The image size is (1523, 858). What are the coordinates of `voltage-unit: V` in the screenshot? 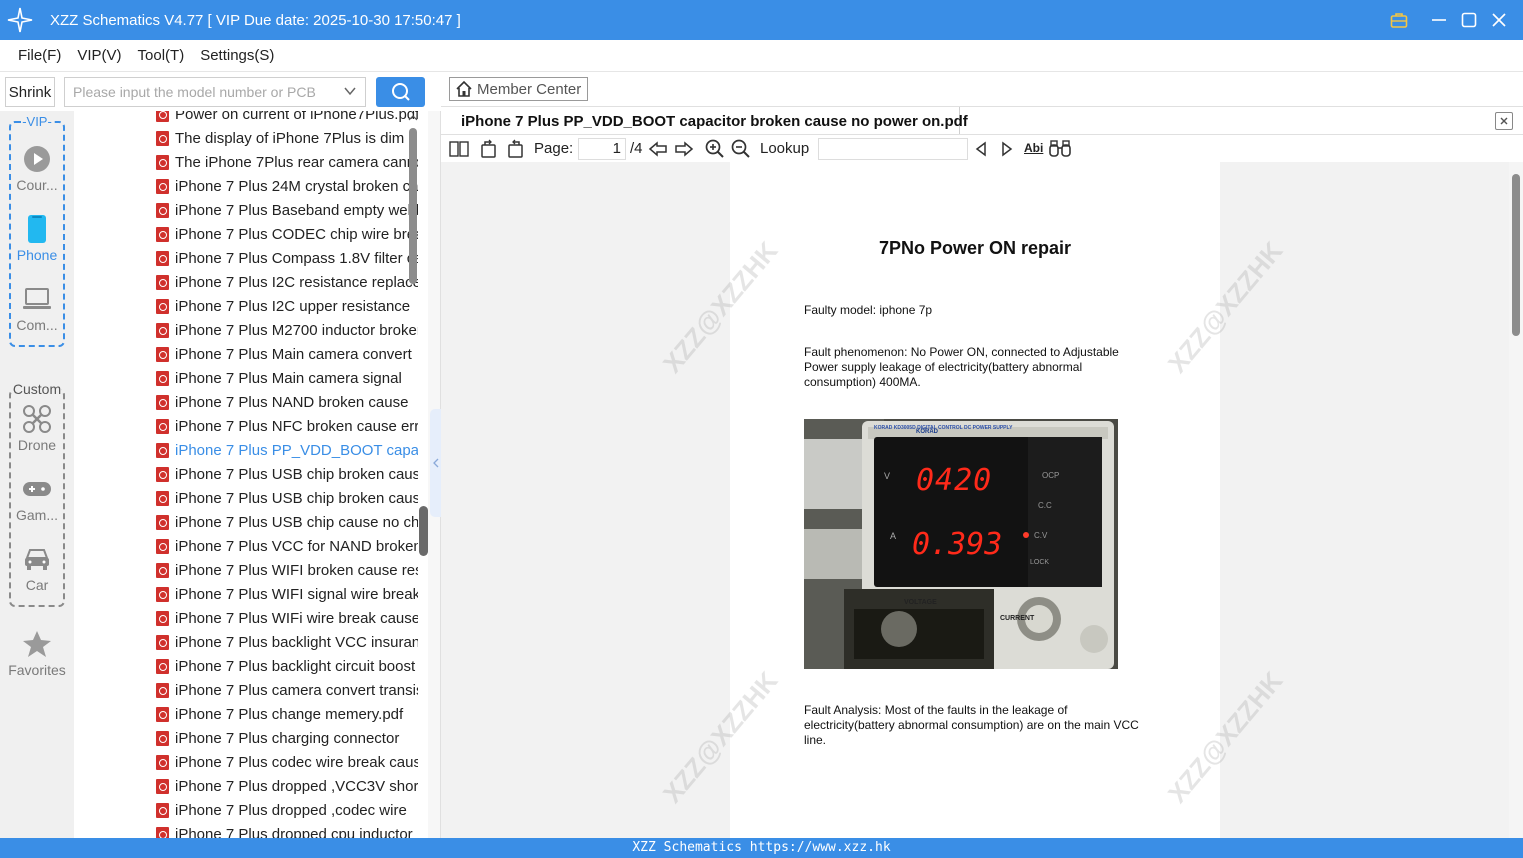 It's located at (887, 476).